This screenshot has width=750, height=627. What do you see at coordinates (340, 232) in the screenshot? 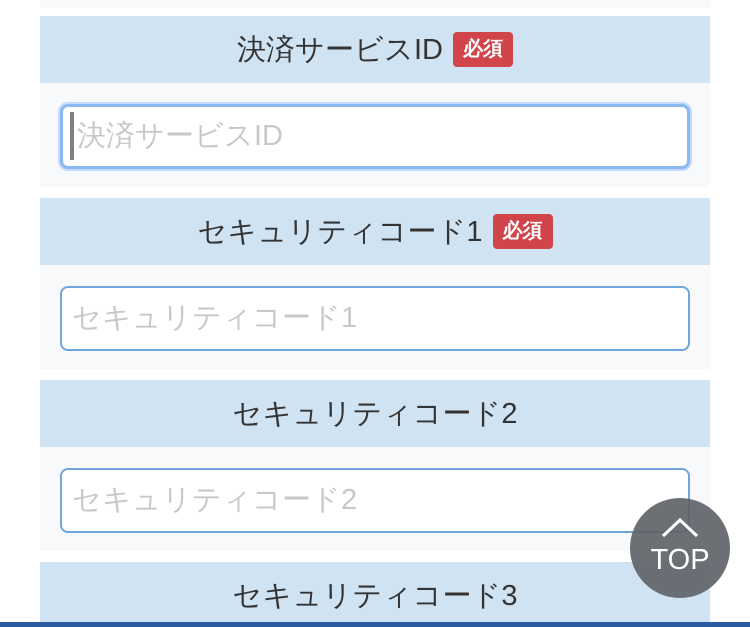
I see `field-label: セキュリティコード1` at bounding box center [340, 232].